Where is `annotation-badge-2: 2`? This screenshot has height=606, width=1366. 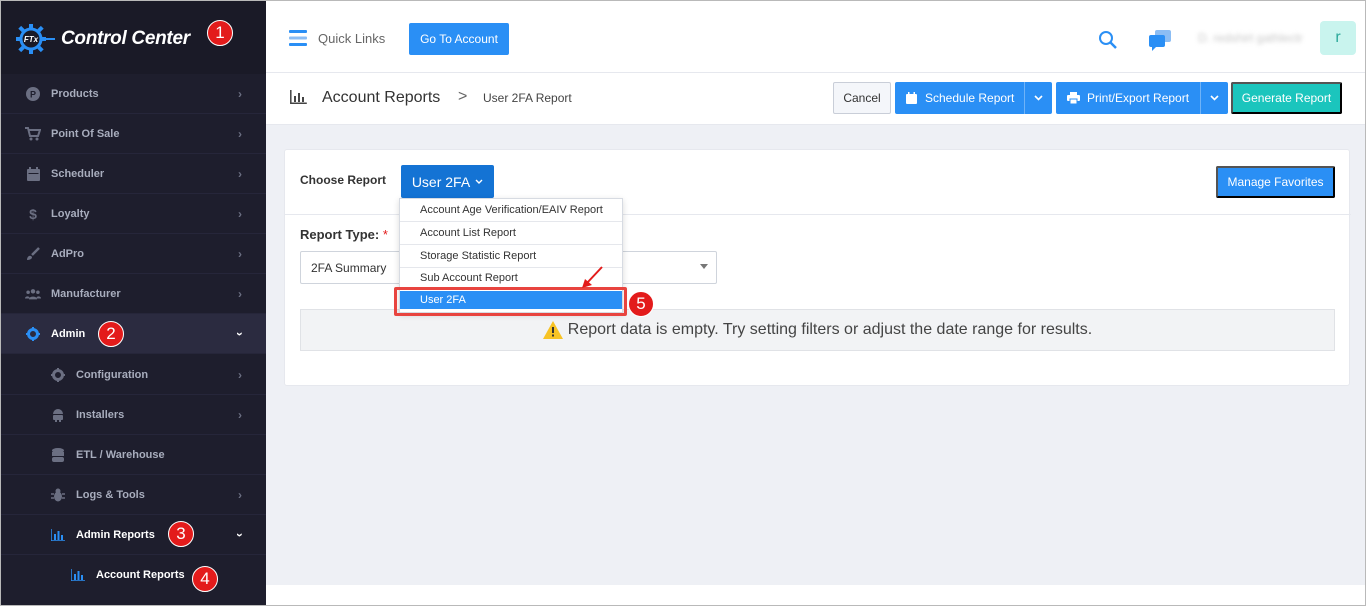
annotation-badge-2: 2 is located at coordinates (111, 334).